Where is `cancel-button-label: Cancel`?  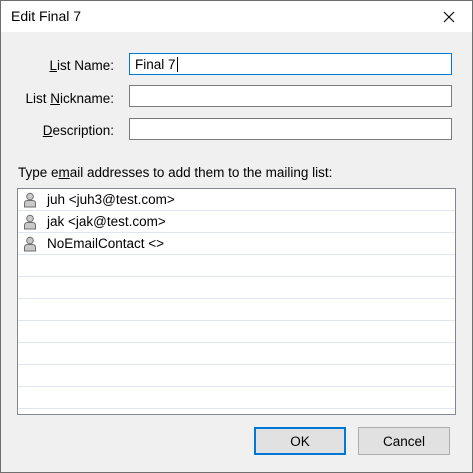 cancel-button-label: Cancel is located at coordinates (404, 441).